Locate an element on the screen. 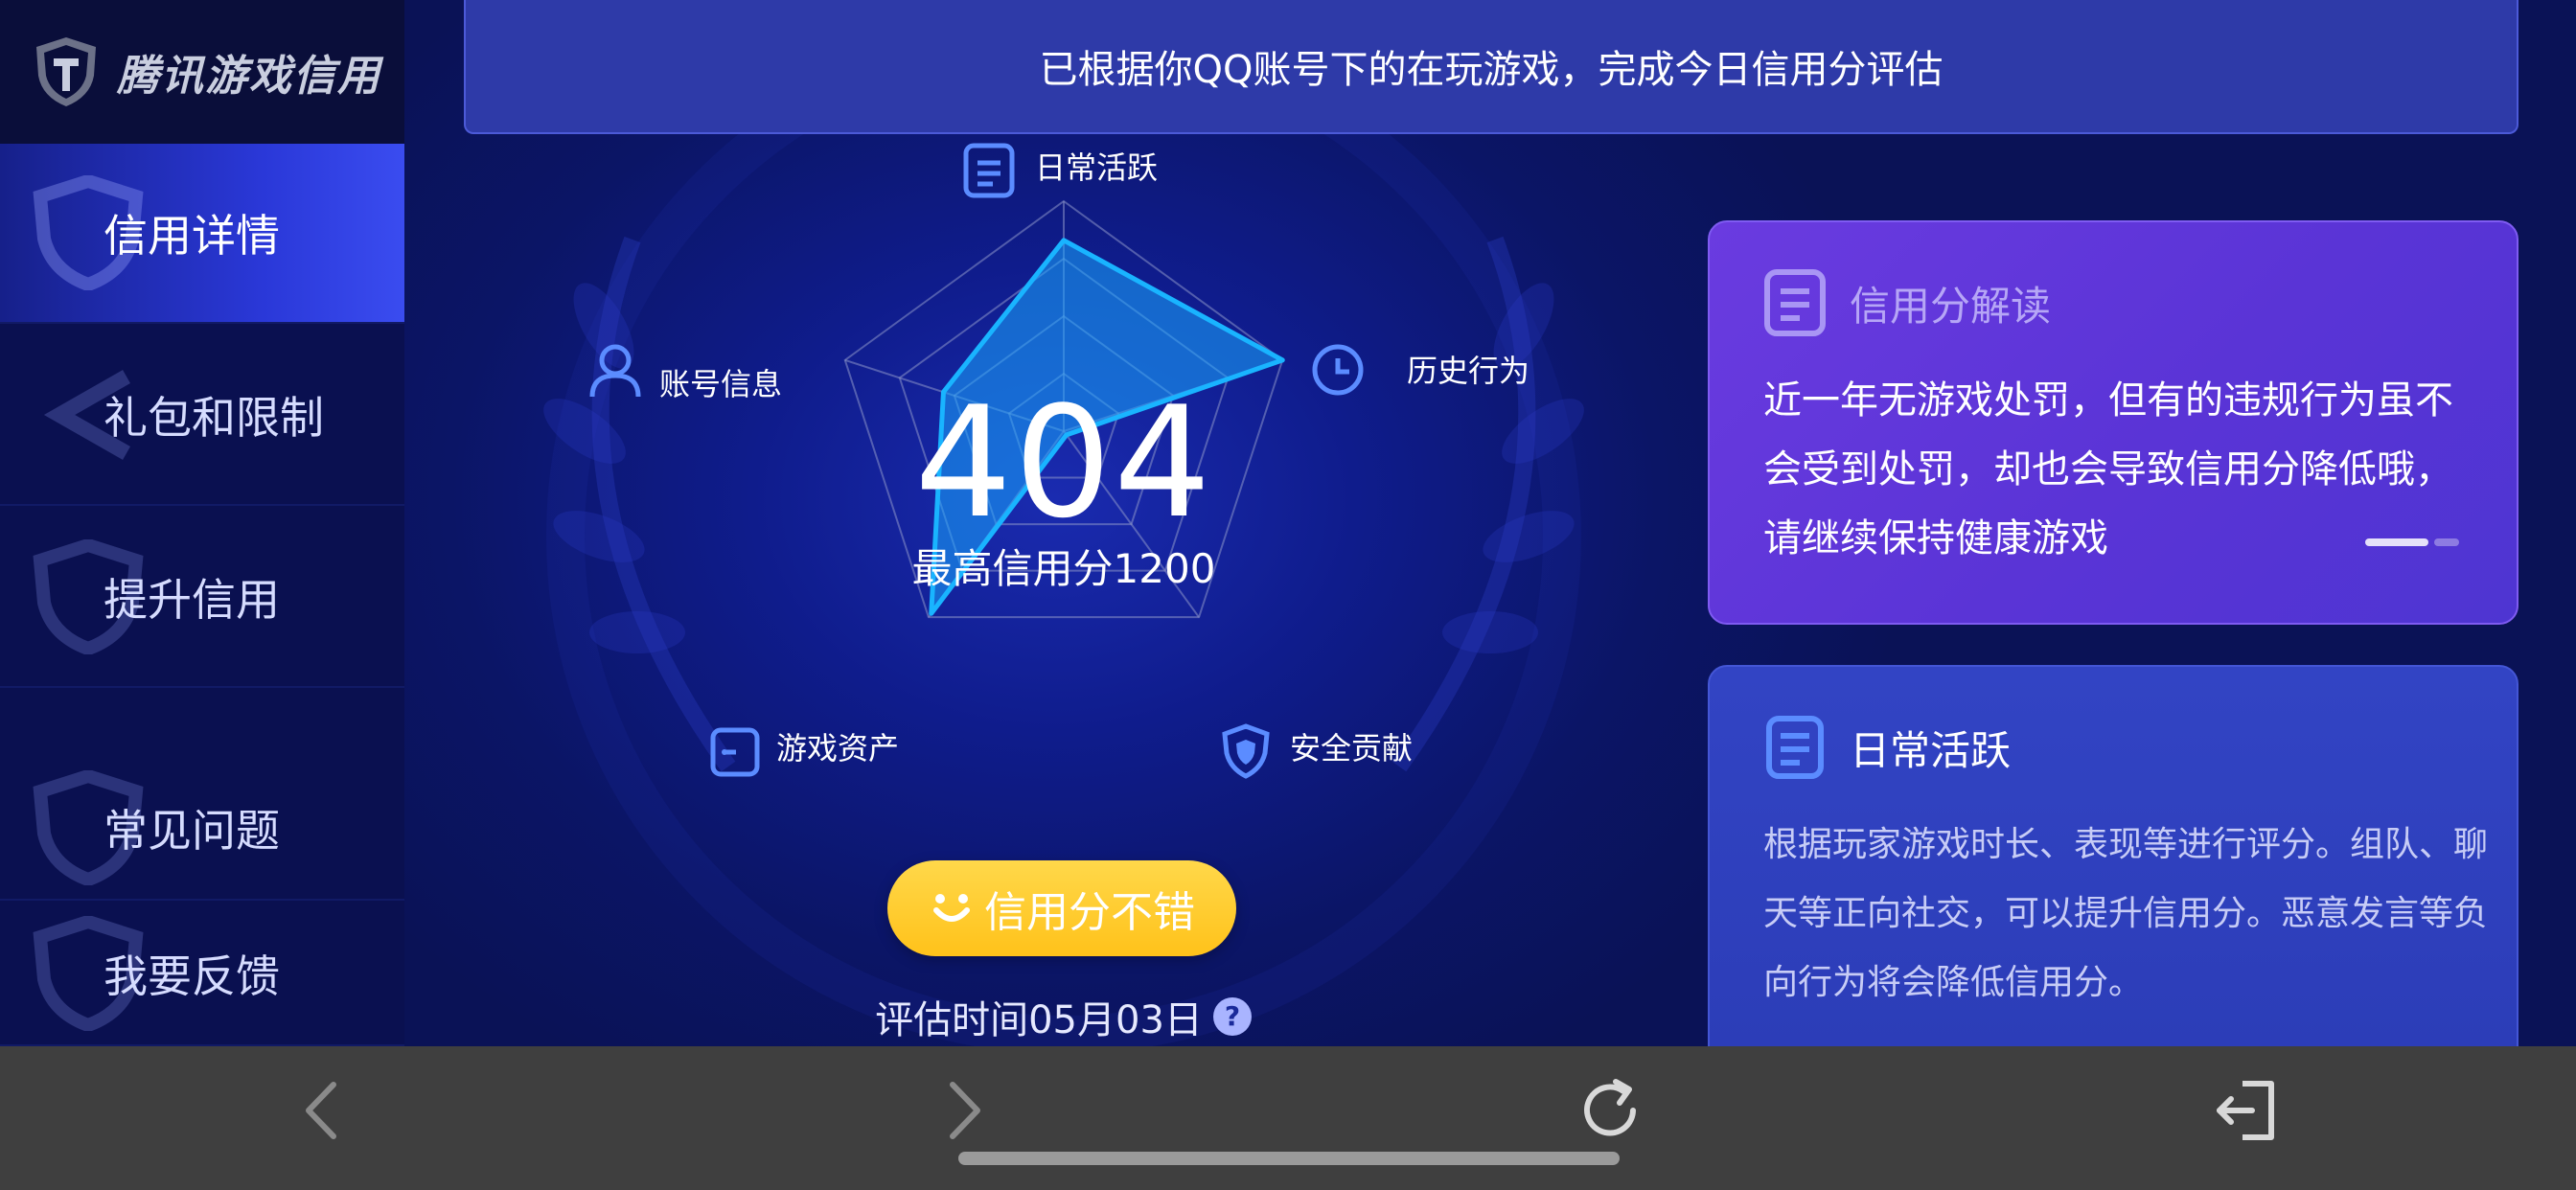  exit-icon is located at coordinates (2245, 1110).